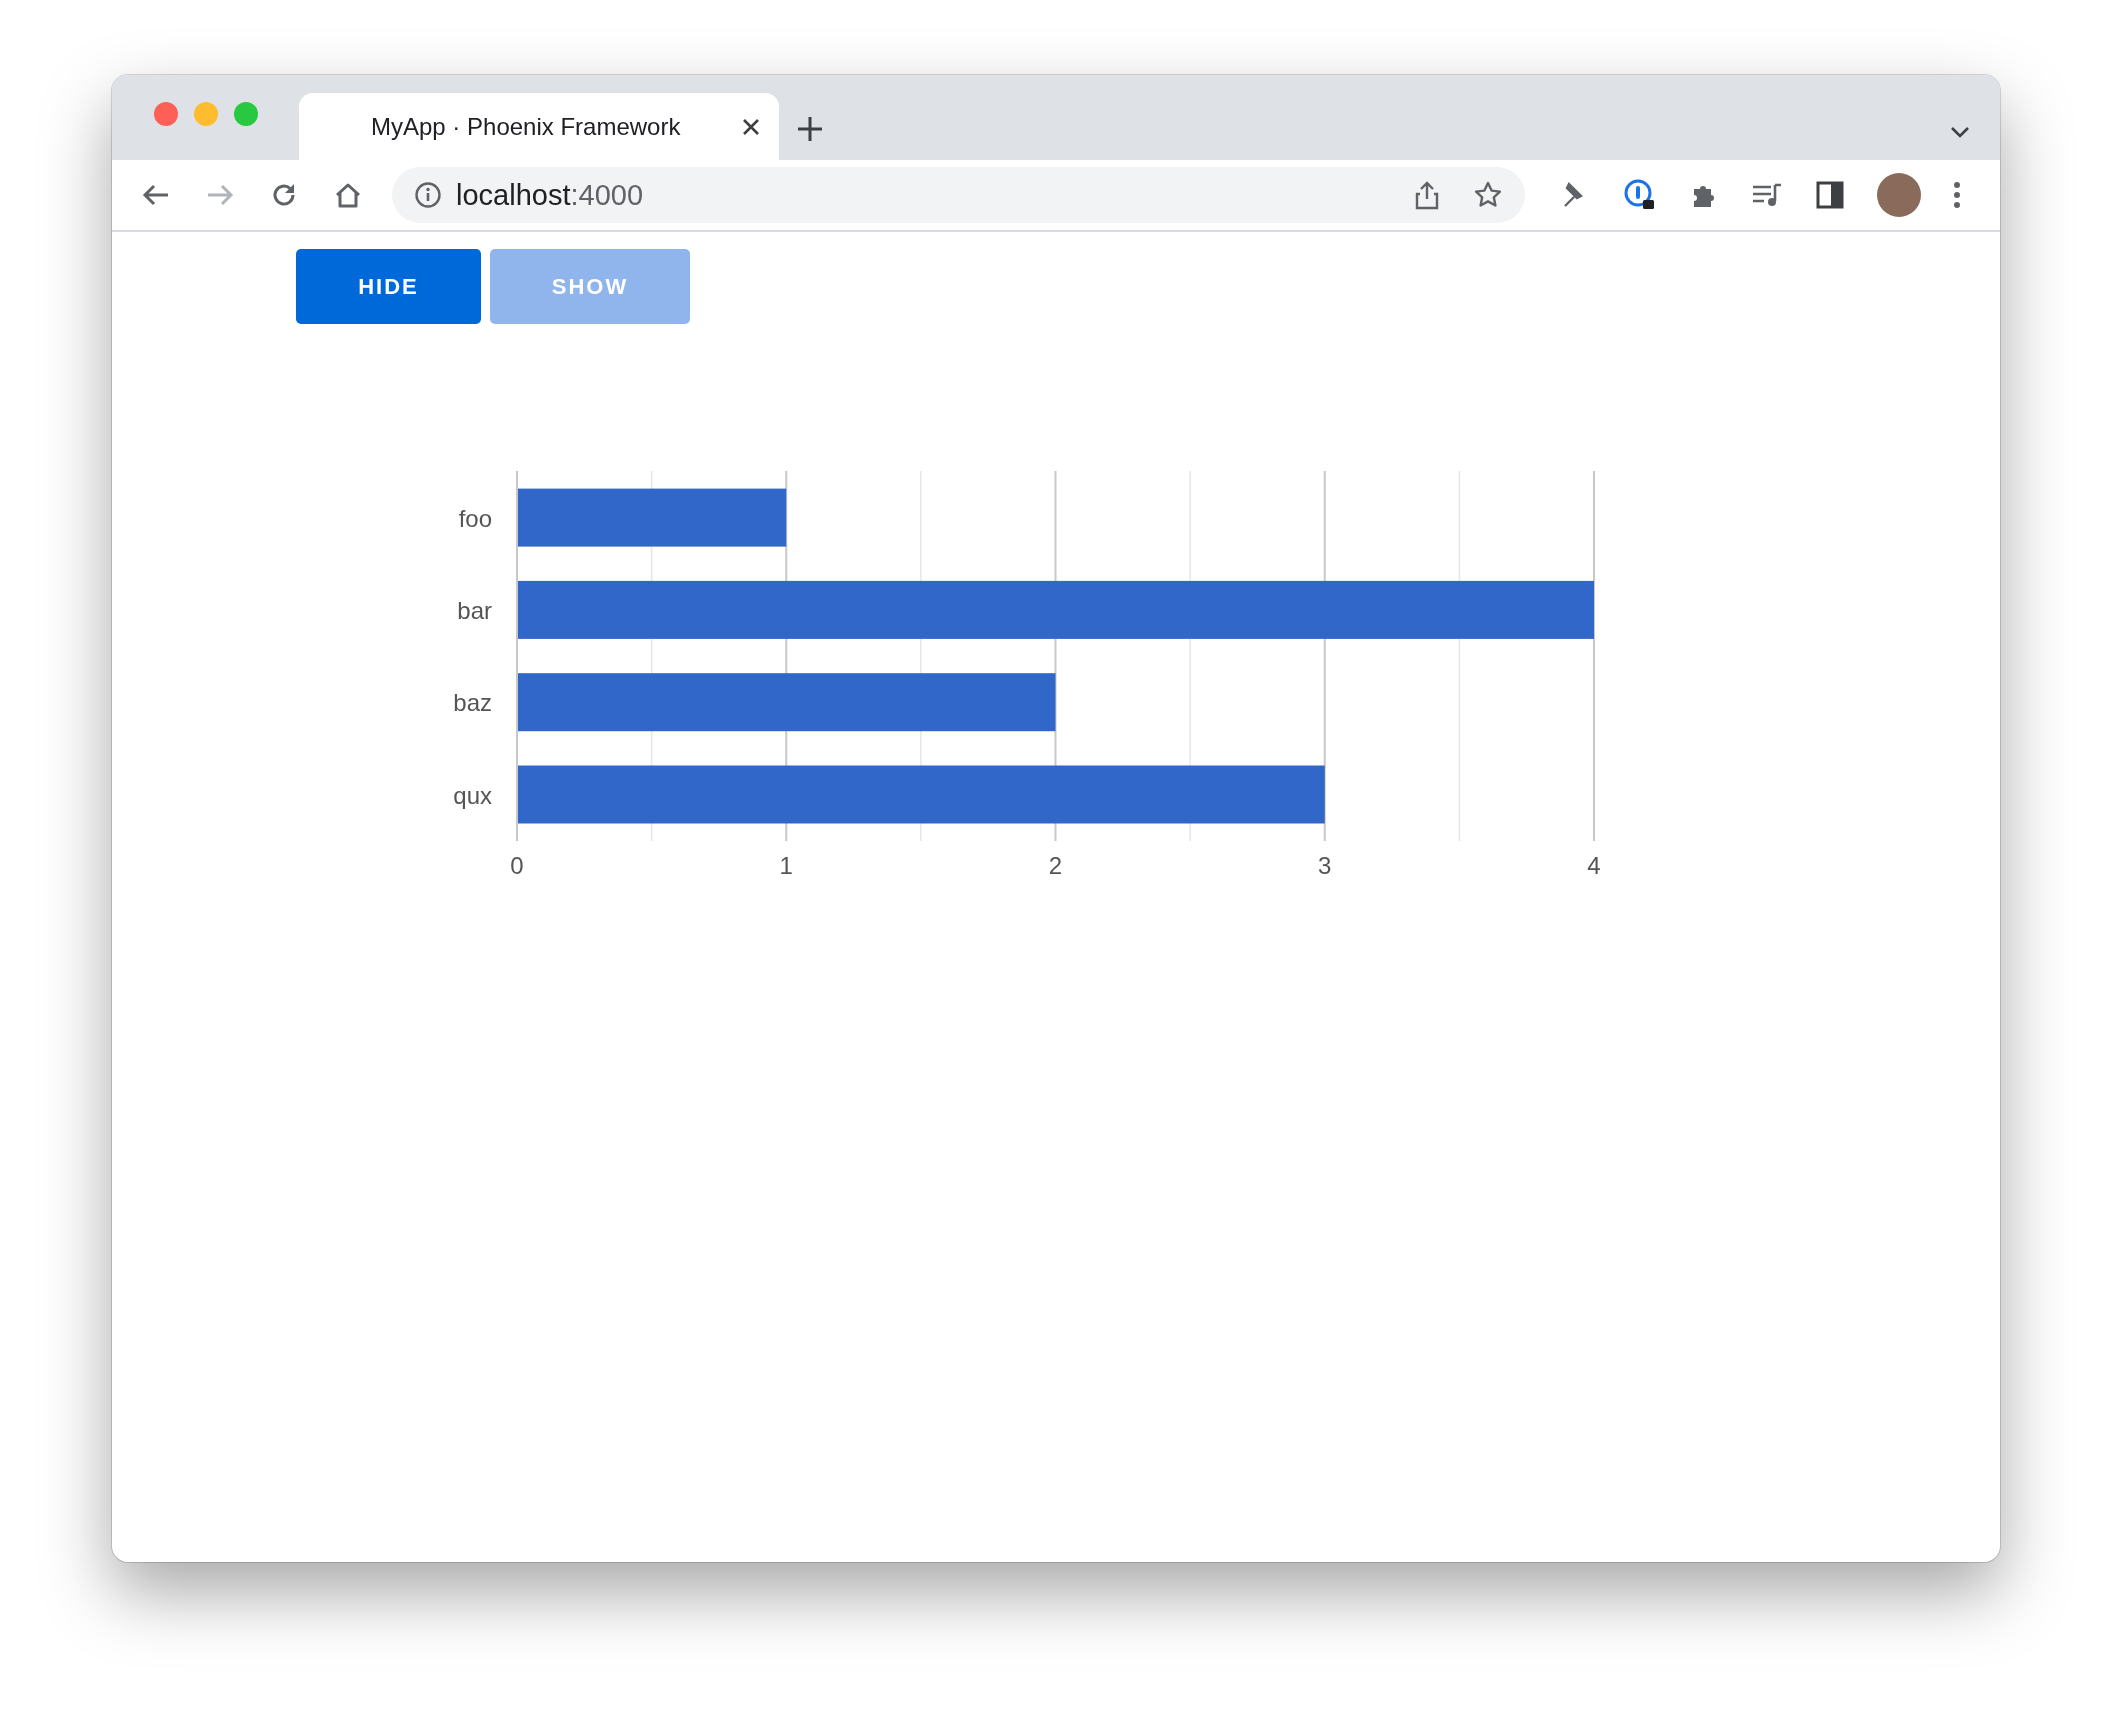 The width and height of the screenshot is (2112, 1710). I want to click on forward-arrow-icon, so click(220, 195).